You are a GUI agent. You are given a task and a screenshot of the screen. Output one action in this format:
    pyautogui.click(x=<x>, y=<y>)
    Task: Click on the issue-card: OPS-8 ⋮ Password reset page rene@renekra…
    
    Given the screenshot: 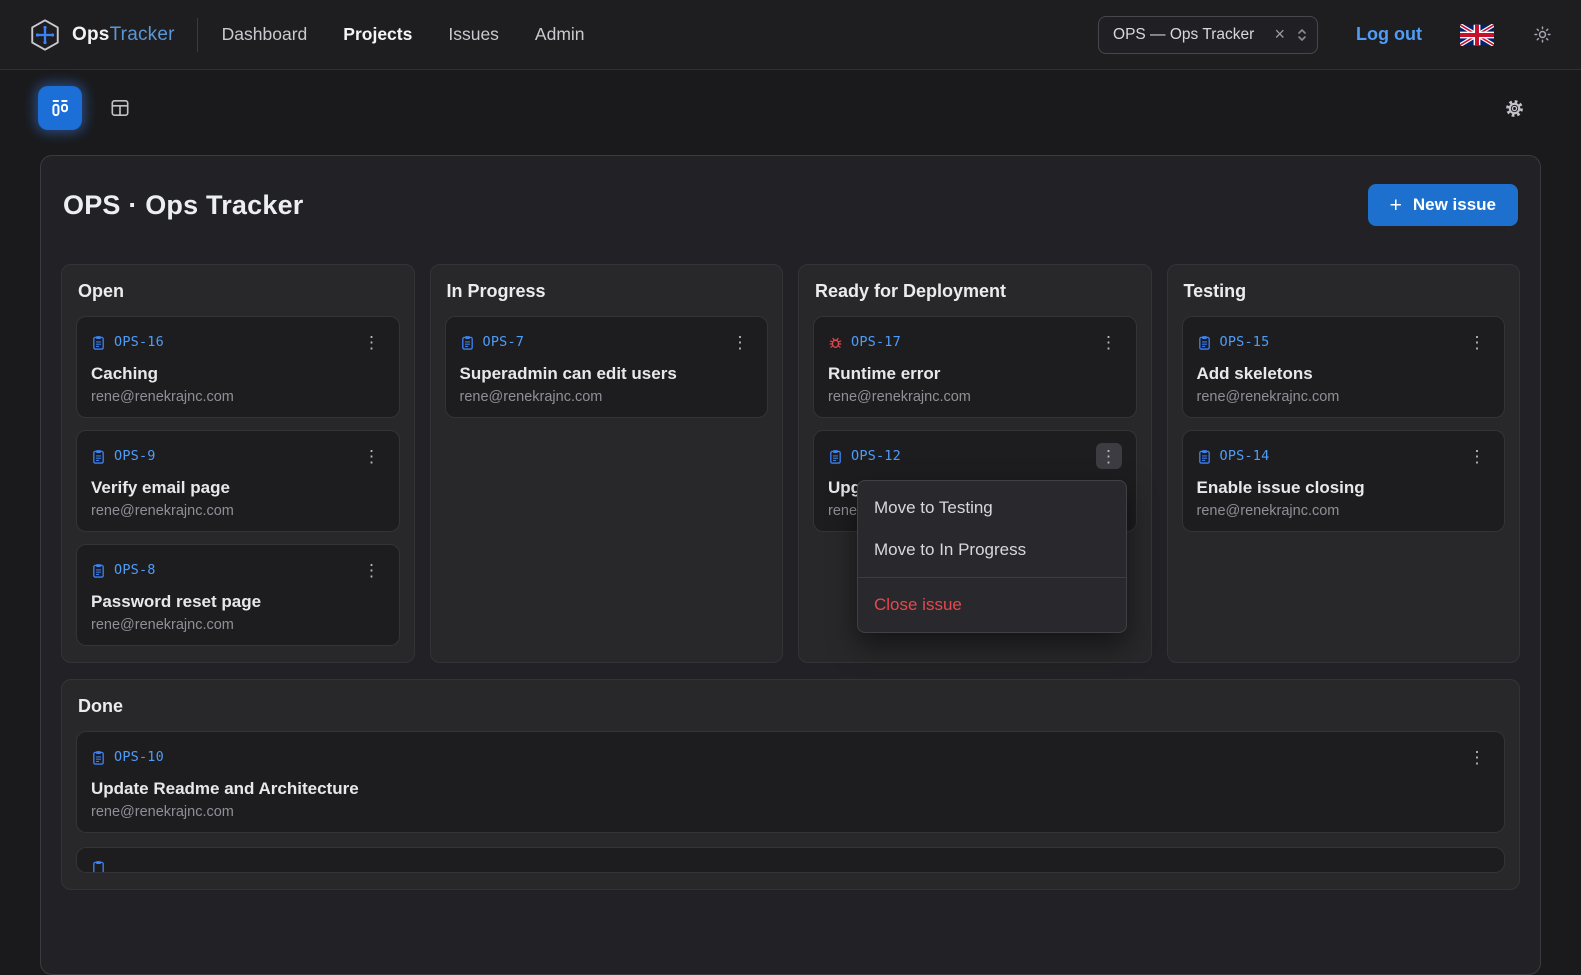 What is the action you would take?
    pyautogui.click(x=238, y=595)
    